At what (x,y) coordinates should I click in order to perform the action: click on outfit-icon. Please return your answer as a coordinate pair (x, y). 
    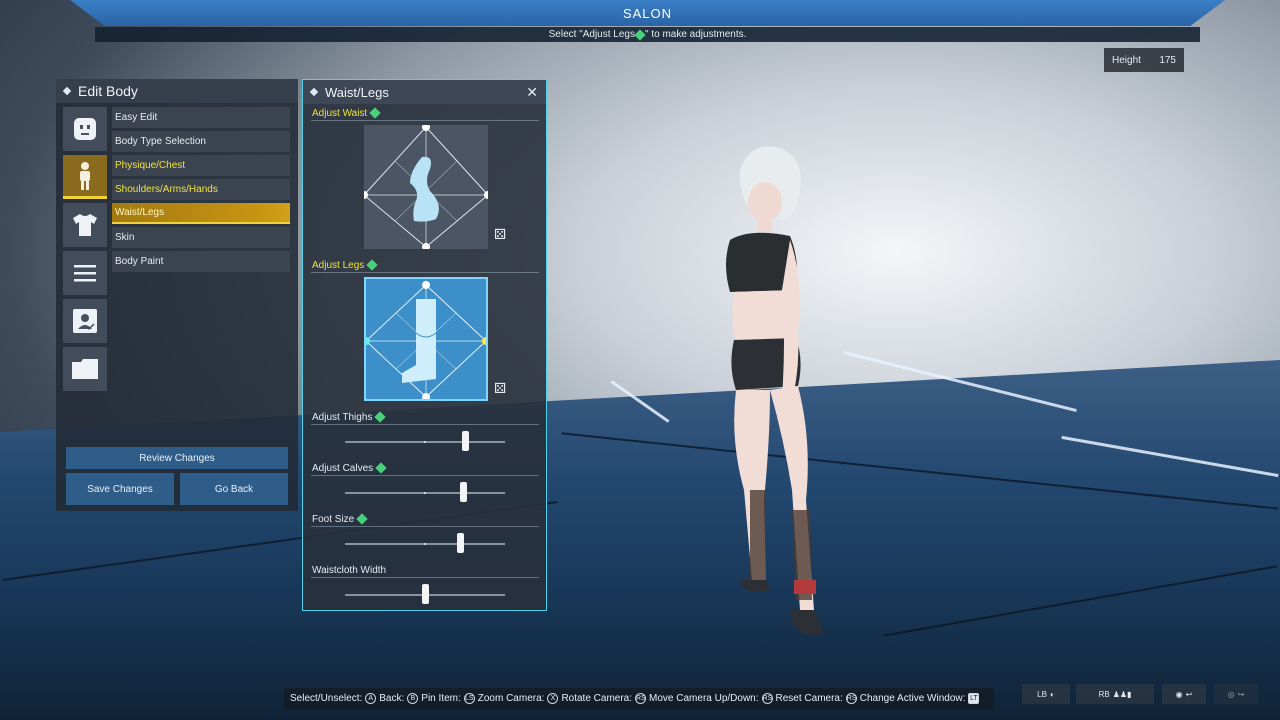
    Looking at the image, I should click on (85, 225).